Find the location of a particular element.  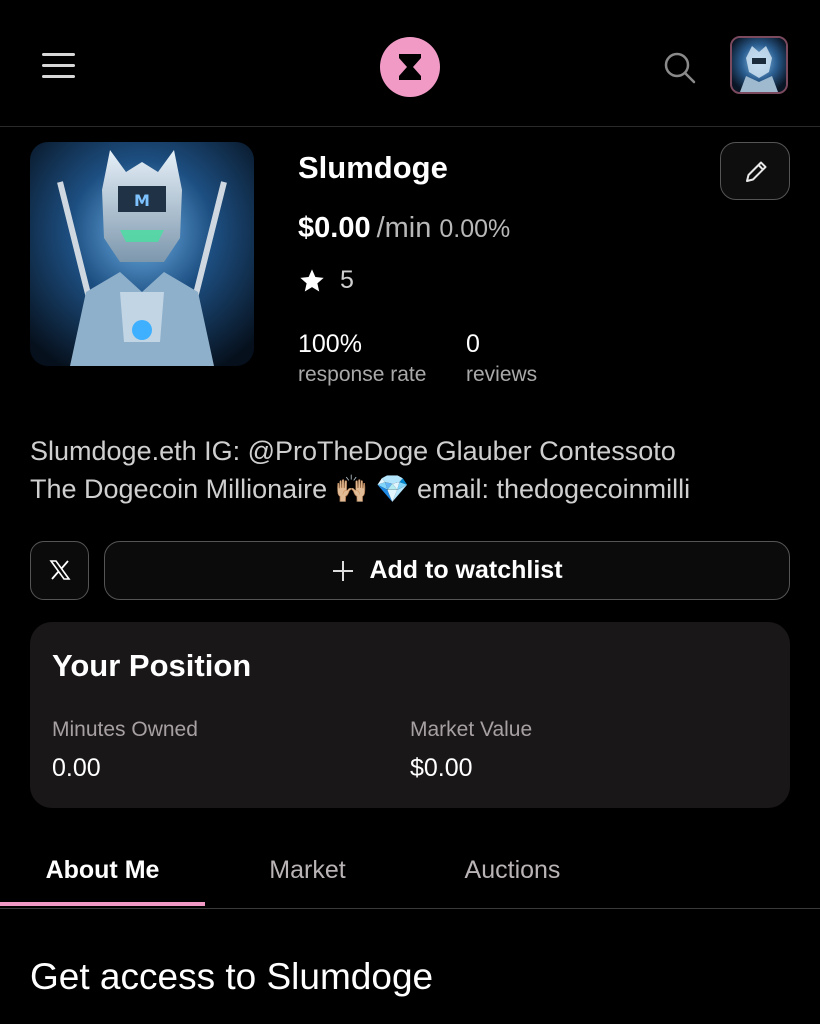

x-social-button is located at coordinates (59, 570).